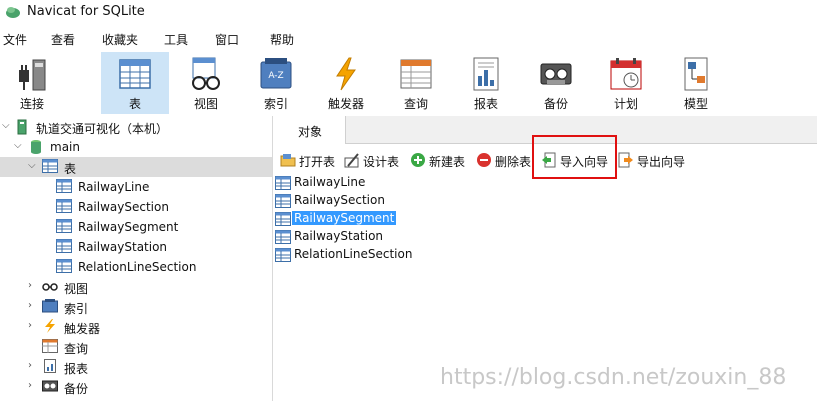  Describe the element at coordinates (86, 11) in the screenshot. I see `window-title: Navicat for SQLite` at that location.